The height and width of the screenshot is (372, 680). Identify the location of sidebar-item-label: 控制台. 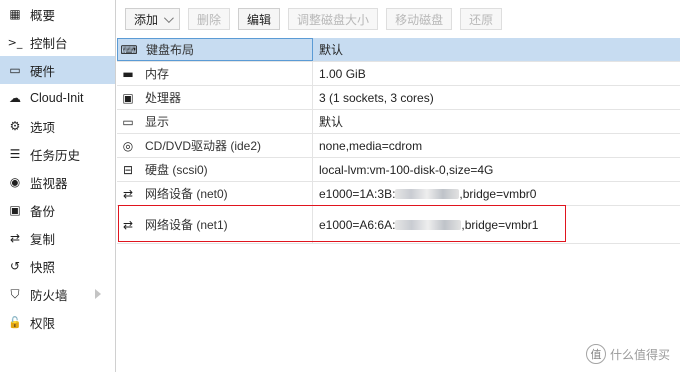
(49, 43).